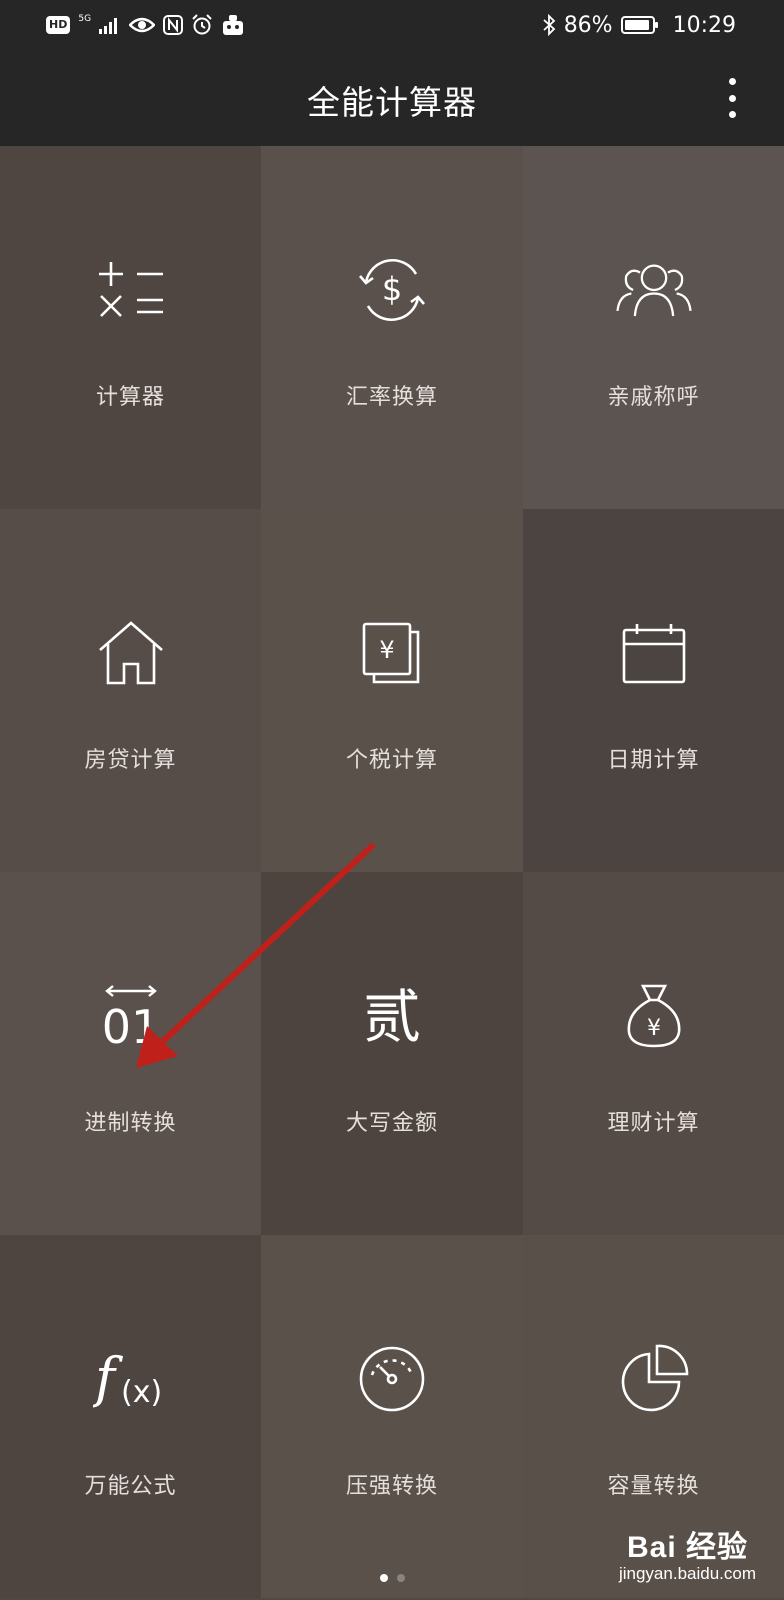 Image resolution: width=784 pixels, height=1600 pixels. Describe the element at coordinates (85, 18) in the screenshot. I see `network-label: 5G` at that location.